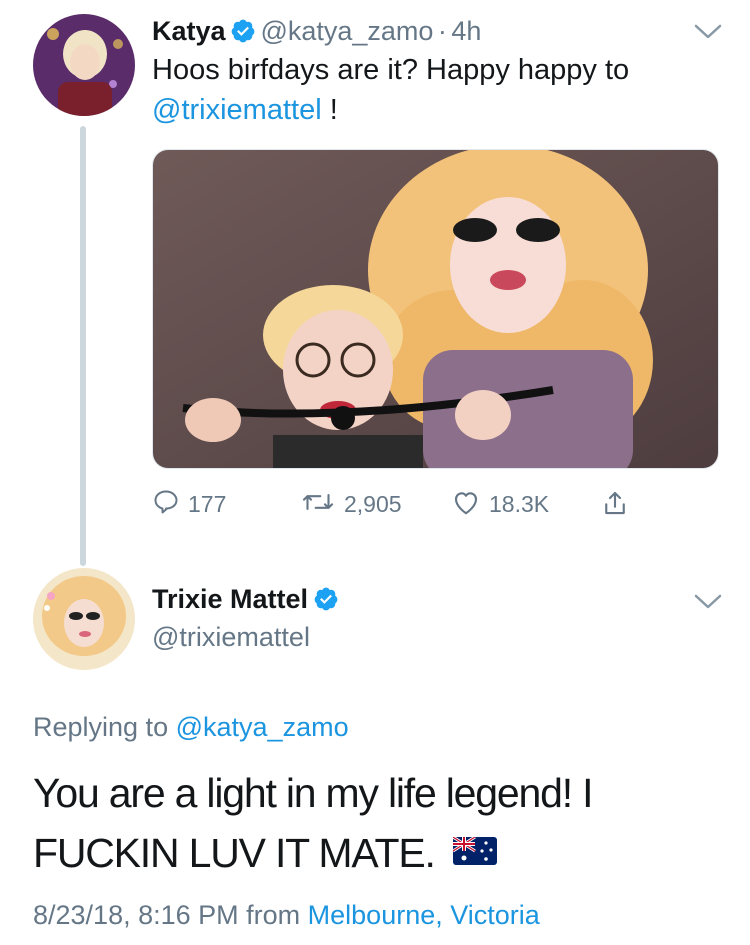  What do you see at coordinates (84, 65) in the screenshot?
I see `katya-avatar` at bounding box center [84, 65].